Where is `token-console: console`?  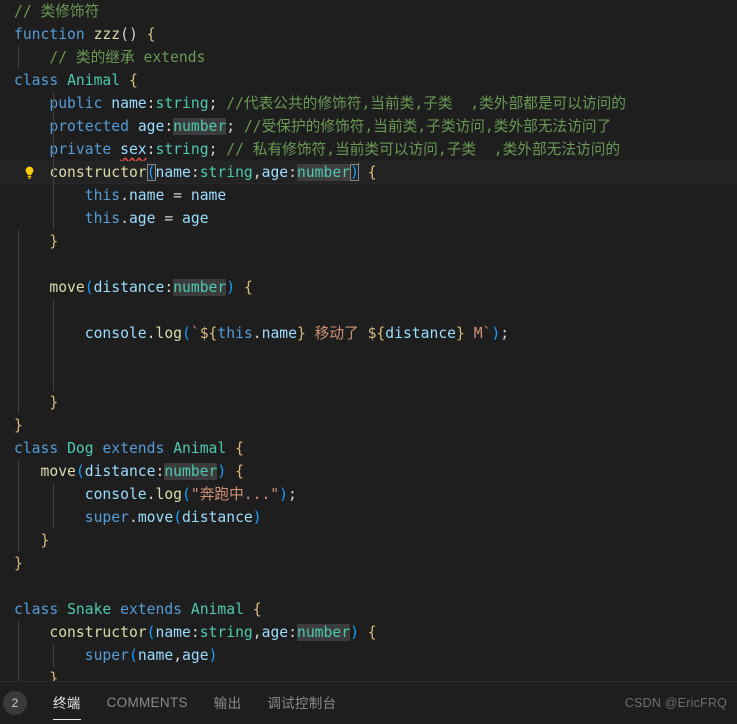
token-console: console is located at coordinates (115, 333).